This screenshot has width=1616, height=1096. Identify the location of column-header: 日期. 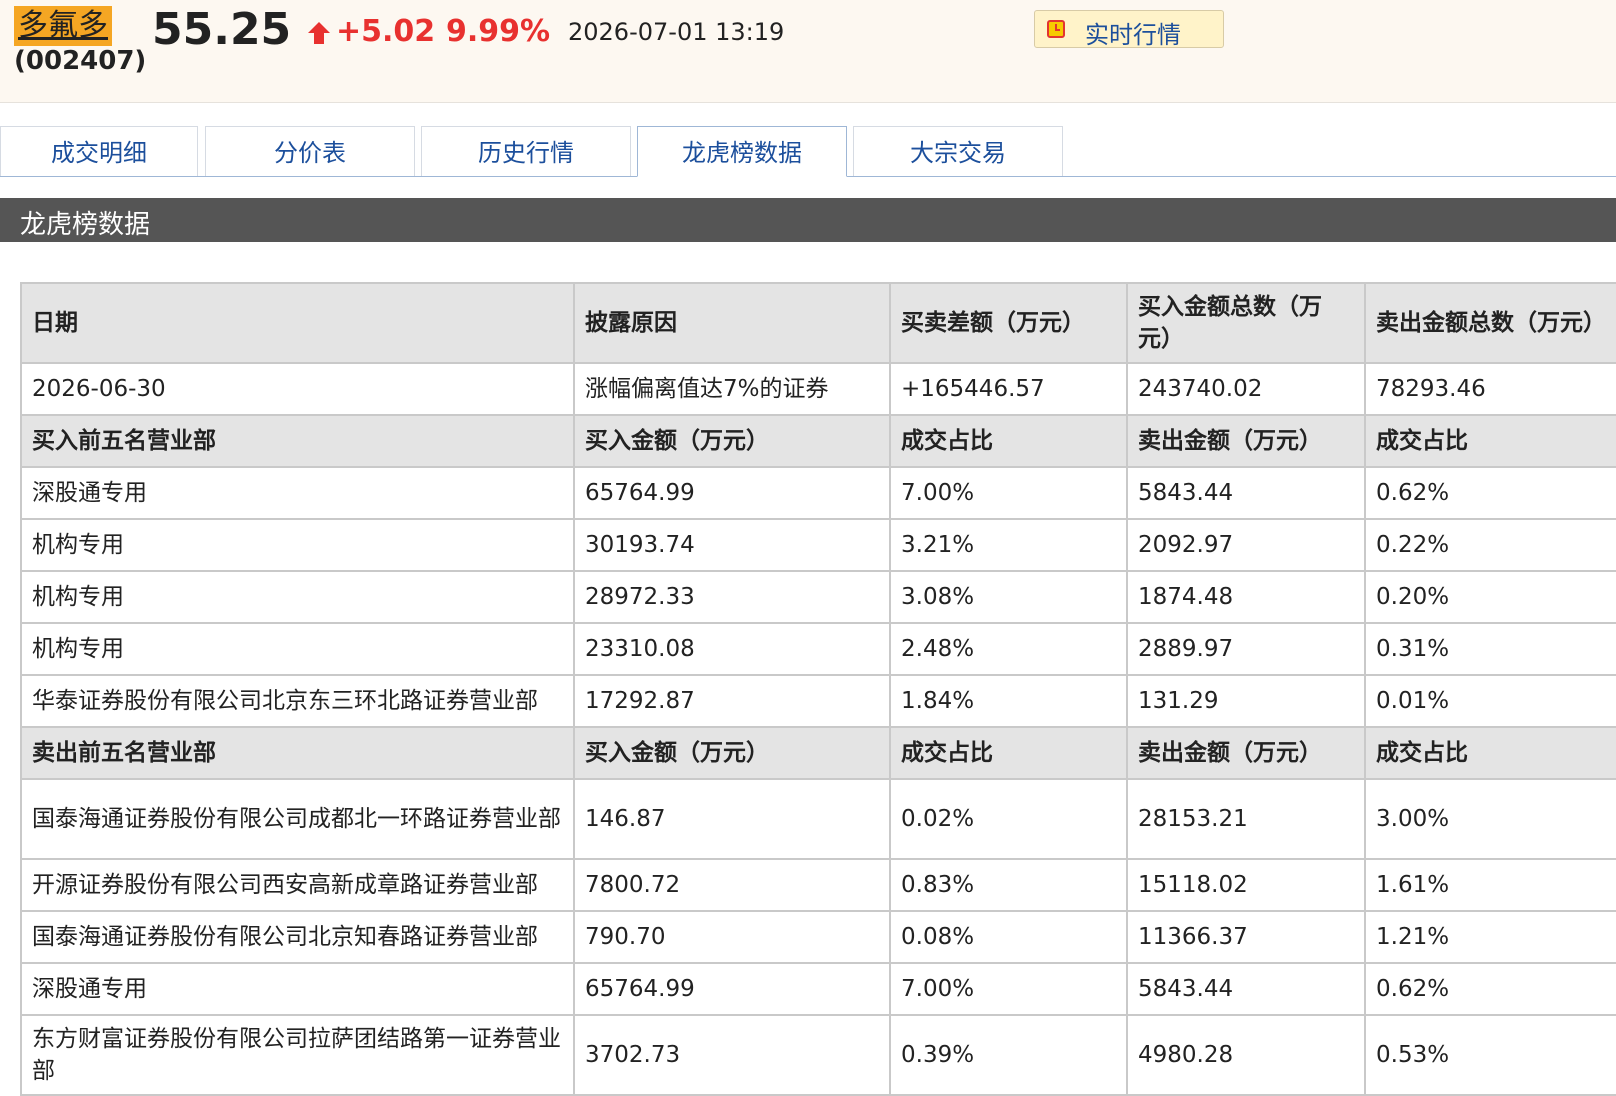
(297, 323).